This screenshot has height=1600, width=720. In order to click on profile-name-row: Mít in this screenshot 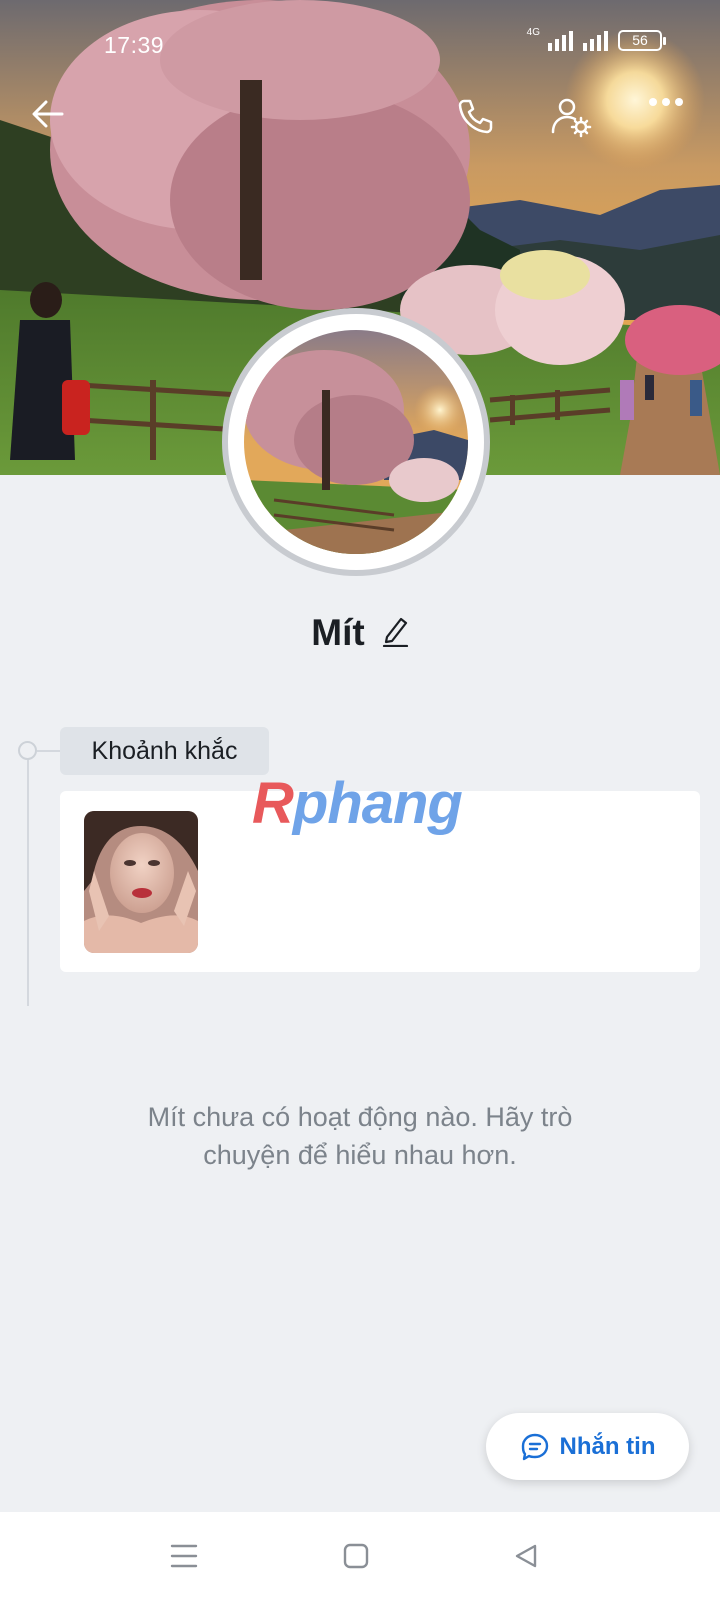, I will do `click(360, 633)`.